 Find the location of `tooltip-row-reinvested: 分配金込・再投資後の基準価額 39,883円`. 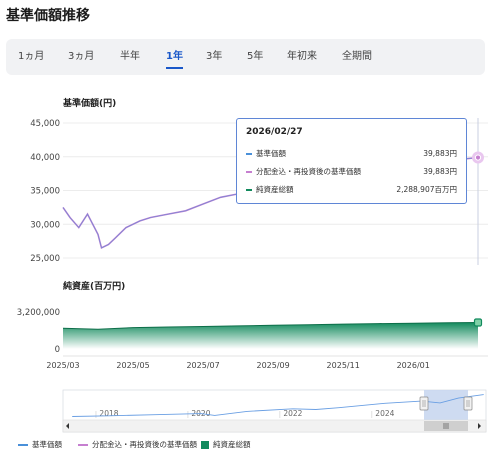

tooltip-row-reinvested: 分配金込・再投資後の基準価額 39,883円 is located at coordinates (351, 172).